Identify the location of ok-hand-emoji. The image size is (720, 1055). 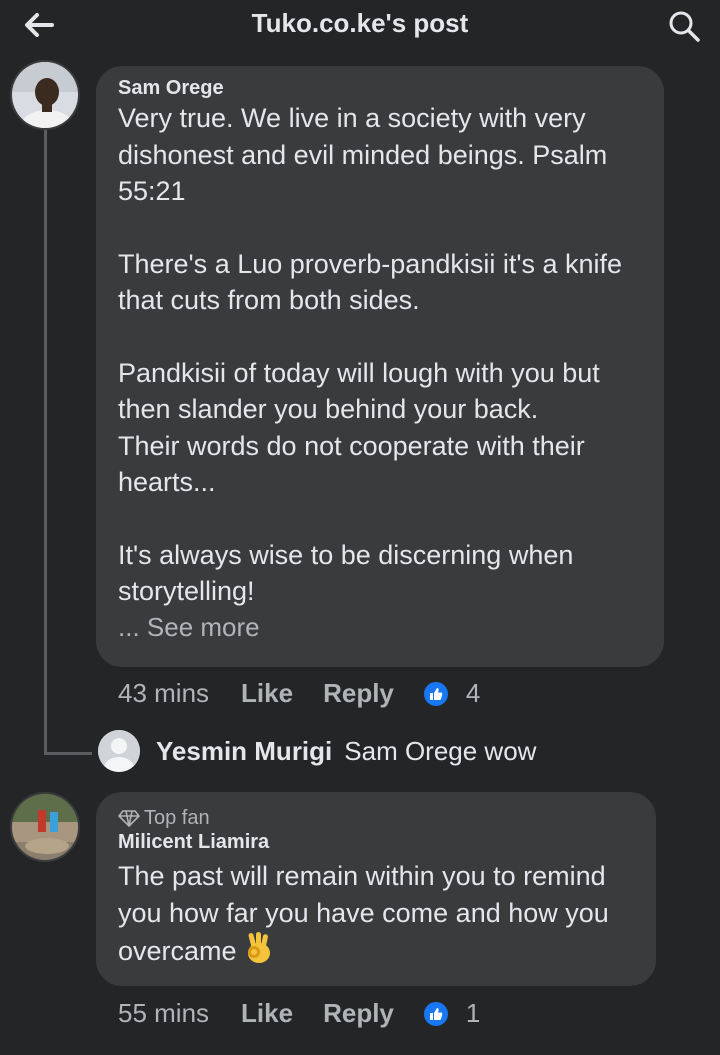
(259, 953).